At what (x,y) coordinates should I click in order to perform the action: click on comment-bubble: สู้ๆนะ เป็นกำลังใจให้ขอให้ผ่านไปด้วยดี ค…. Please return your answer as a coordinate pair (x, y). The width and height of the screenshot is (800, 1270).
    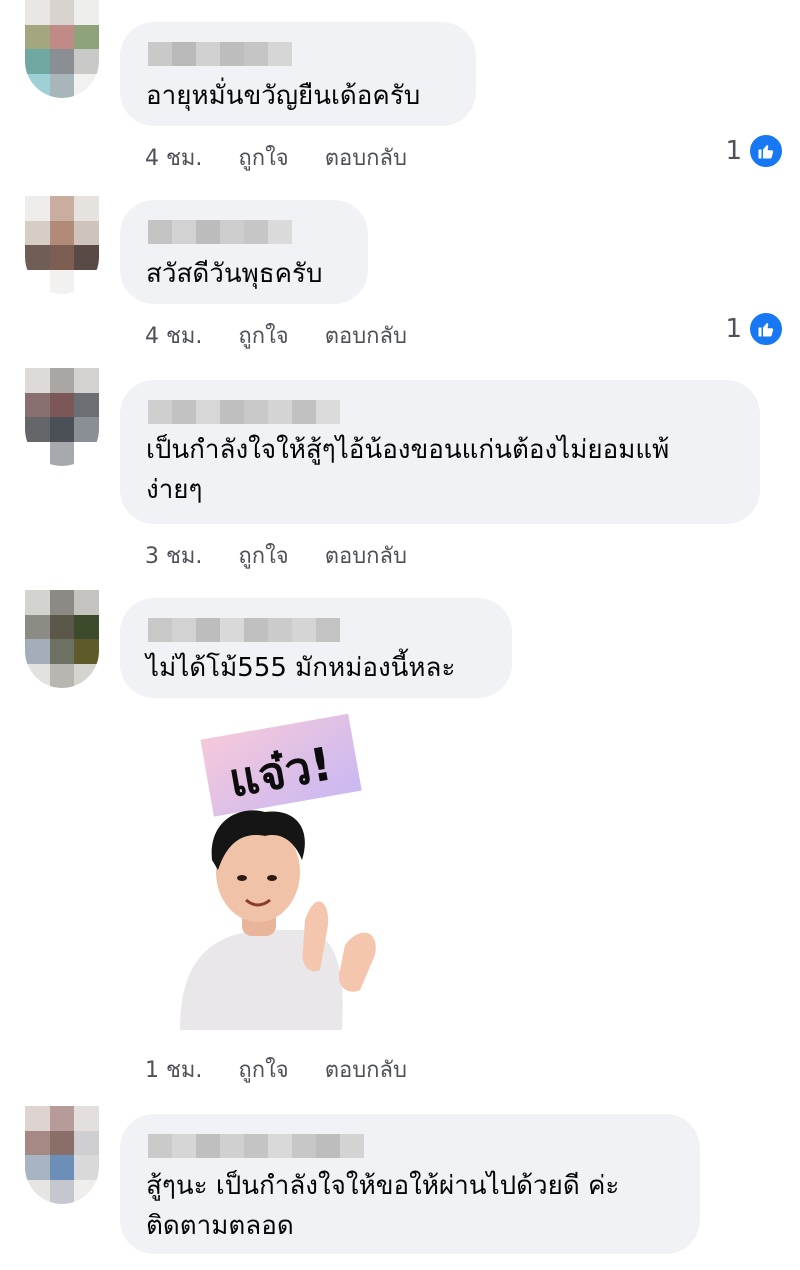
    Looking at the image, I should click on (410, 1184).